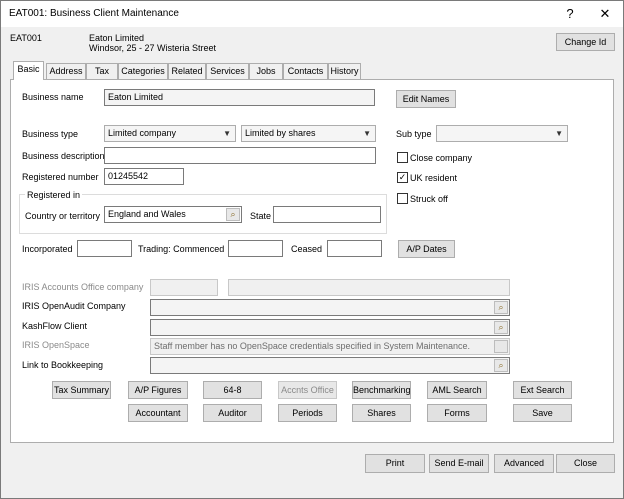 This screenshot has width=624, height=499. Describe the element at coordinates (434, 178) in the screenshot. I see `uk-resident-label: UK resident` at that location.